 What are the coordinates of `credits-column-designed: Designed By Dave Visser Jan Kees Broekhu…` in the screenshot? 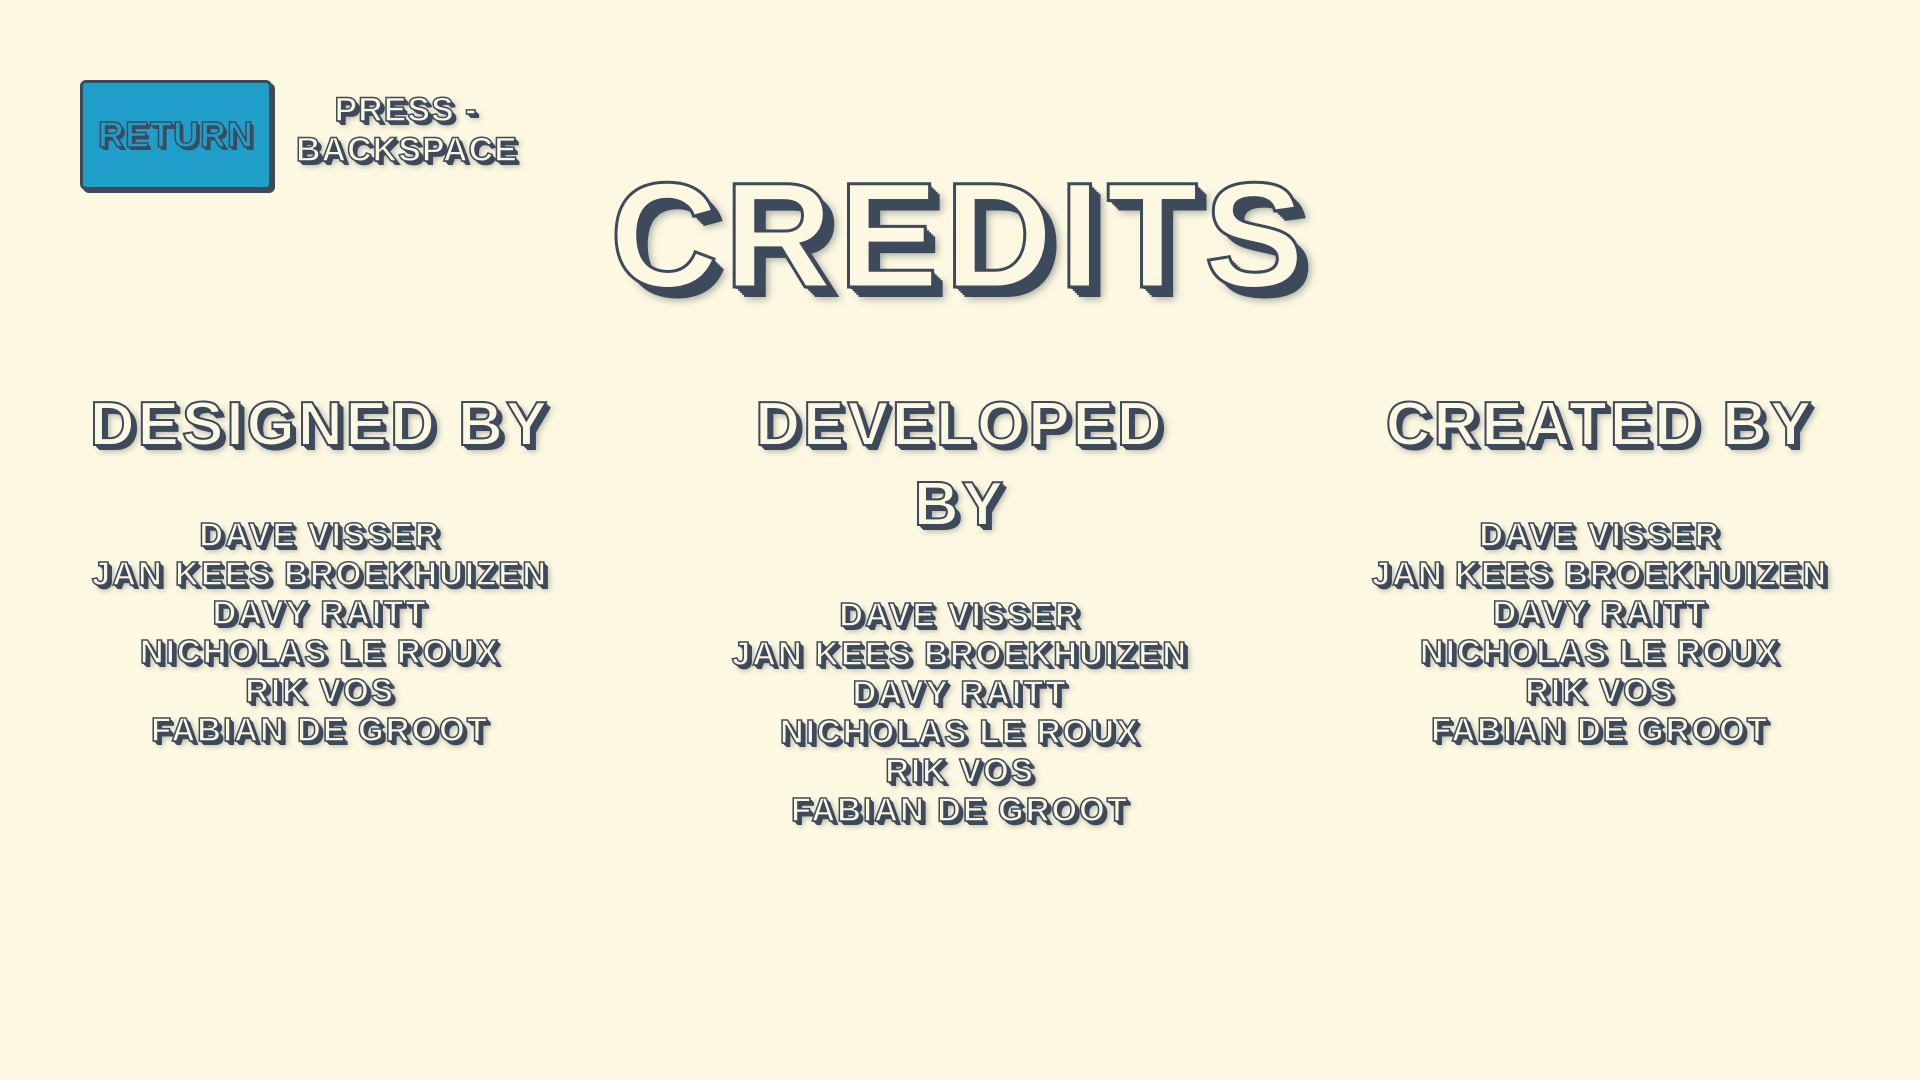 It's located at (320, 567).